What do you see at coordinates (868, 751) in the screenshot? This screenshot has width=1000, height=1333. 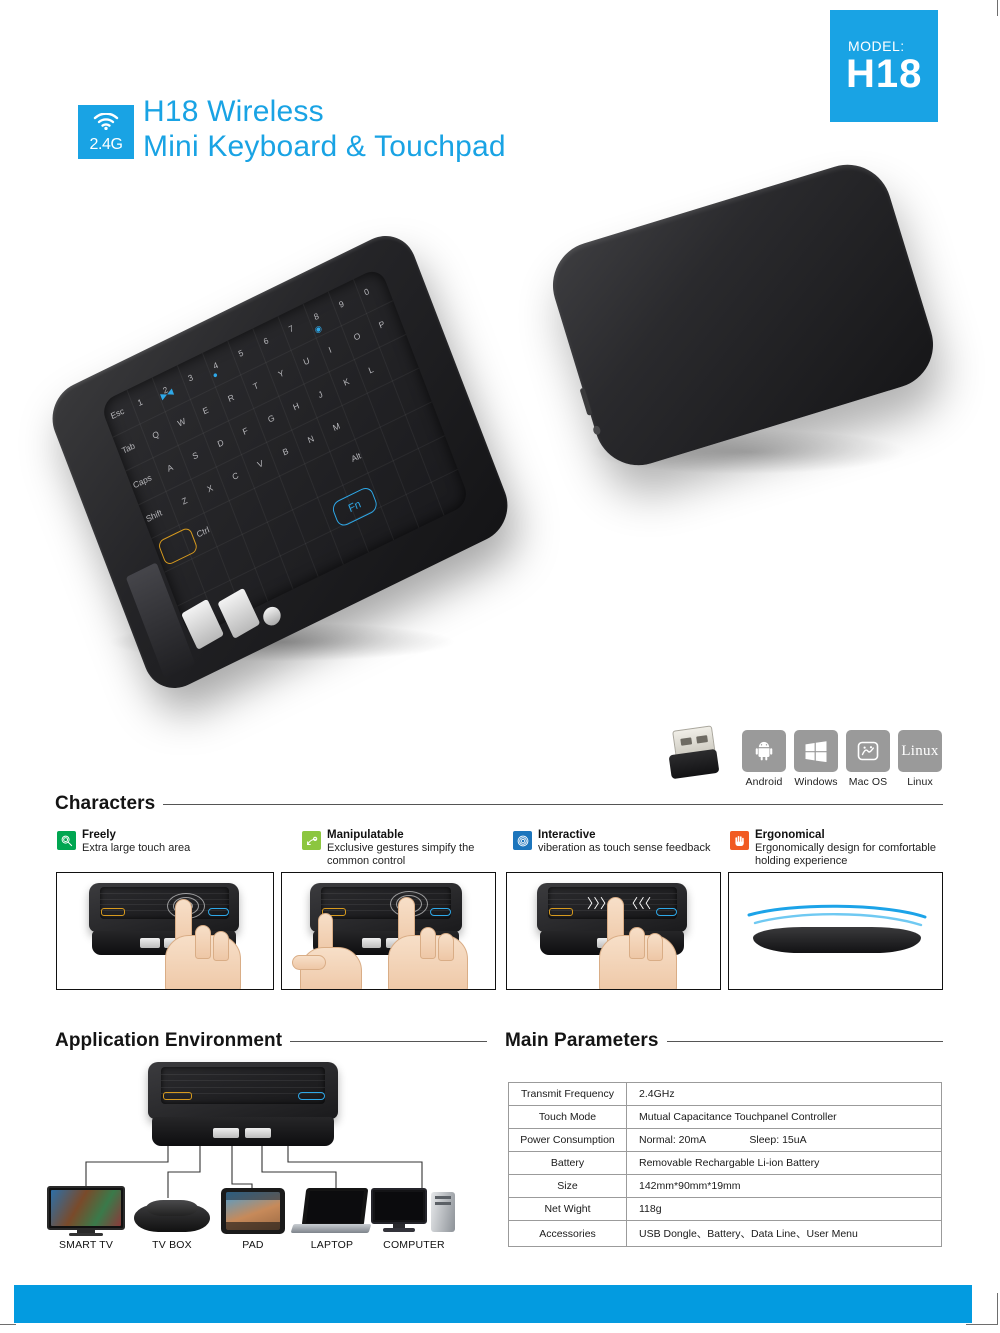 I see `macos-icon` at bounding box center [868, 751].